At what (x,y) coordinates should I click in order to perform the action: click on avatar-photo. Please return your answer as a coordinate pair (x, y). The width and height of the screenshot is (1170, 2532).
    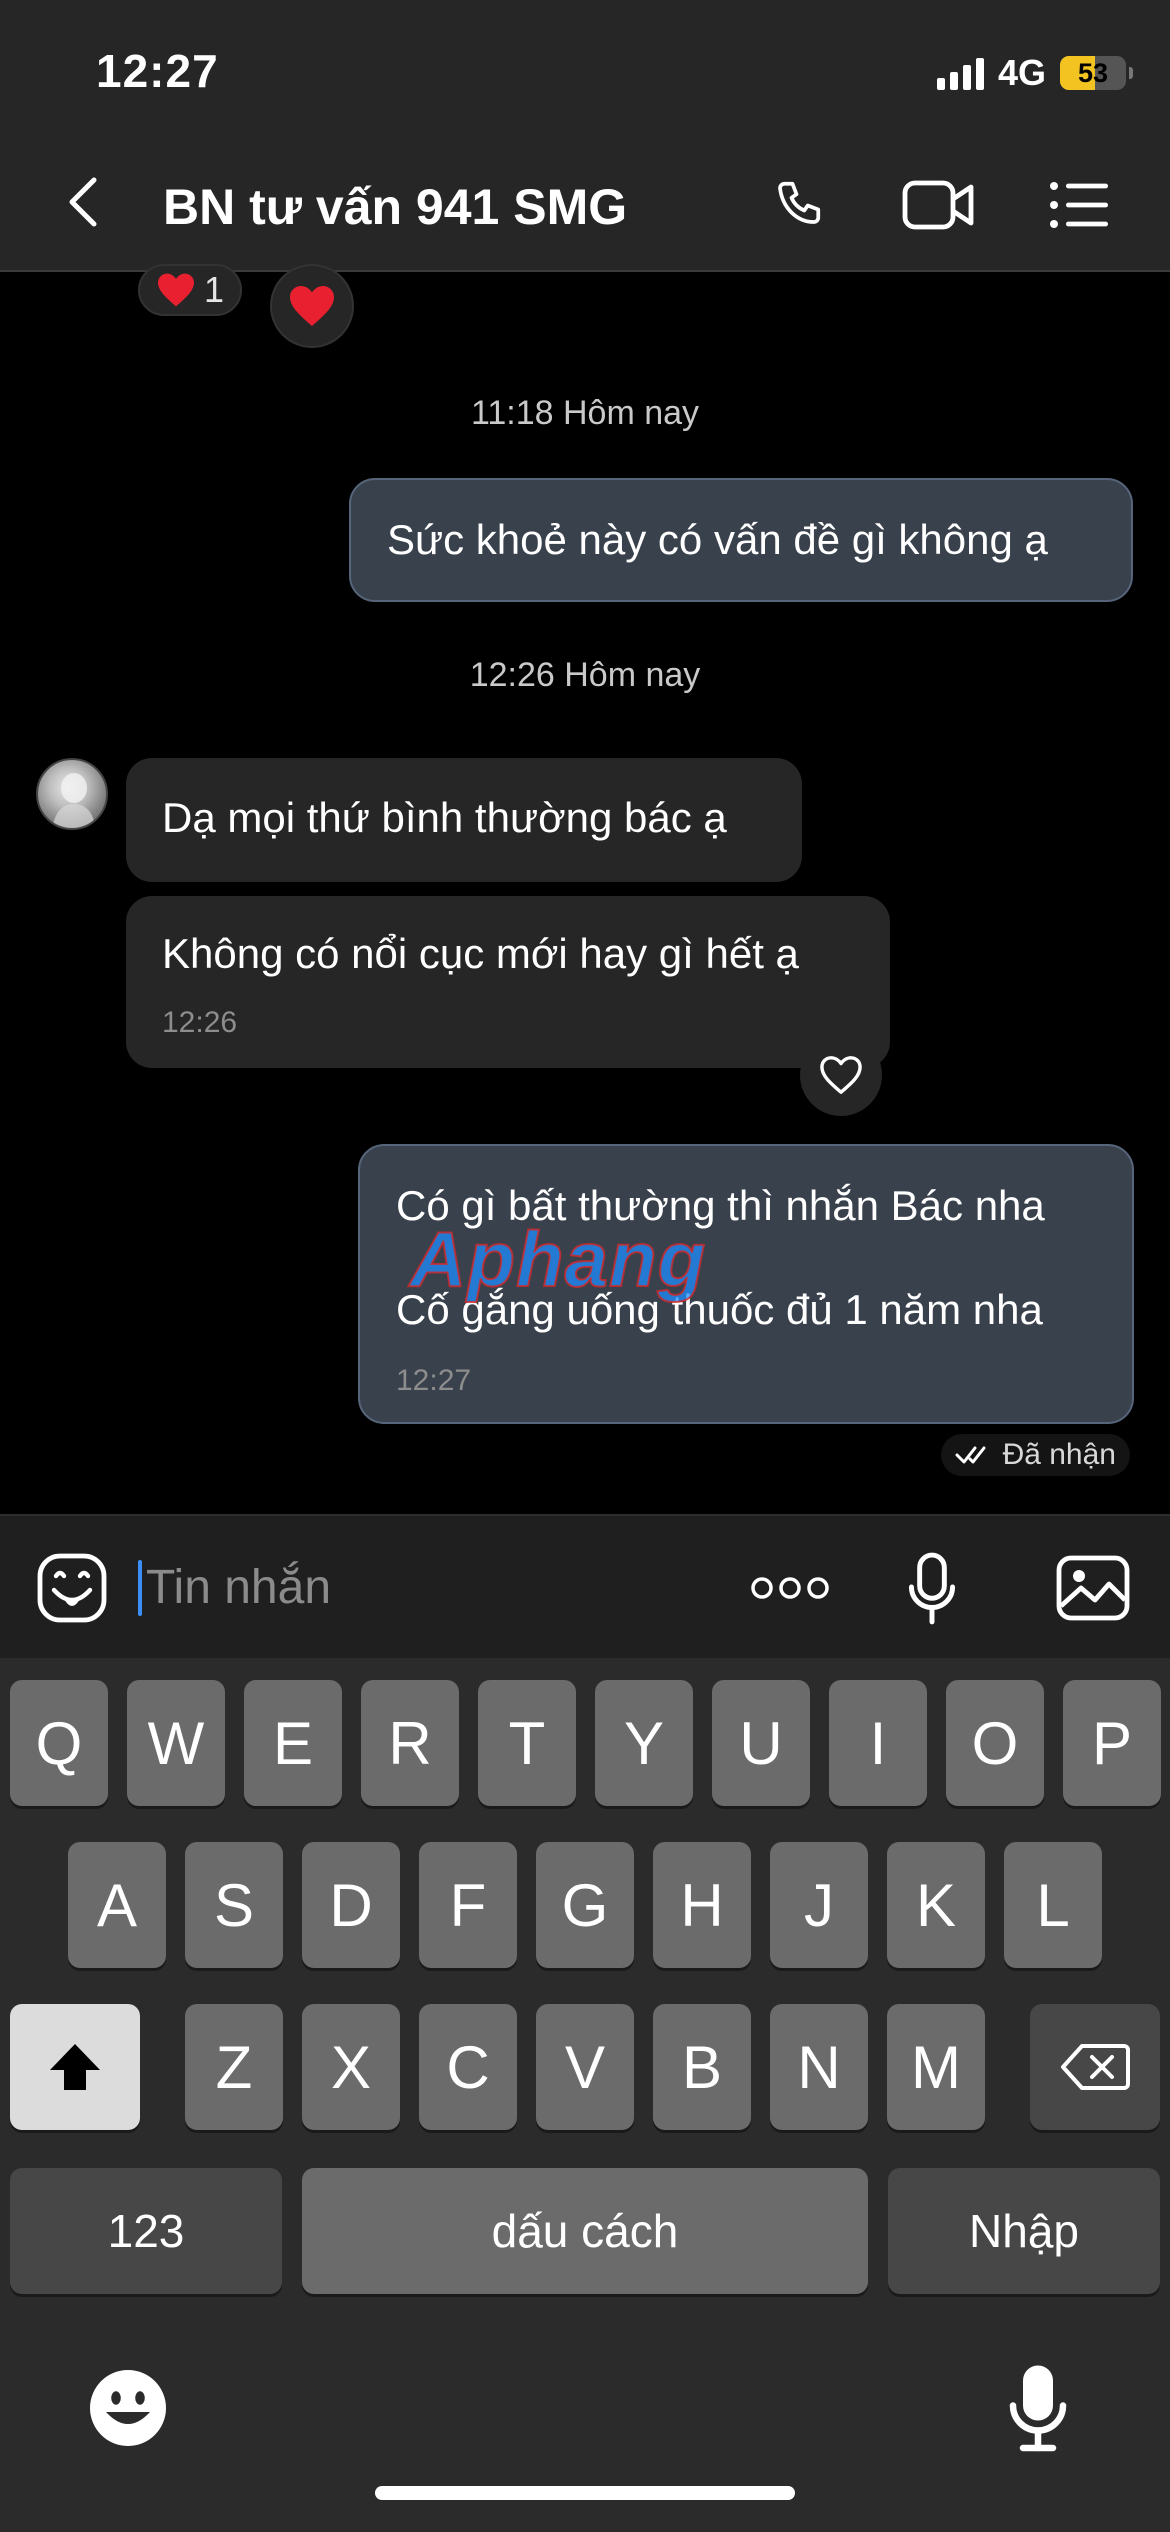
    Looking at the image, I should click on (74, 800).